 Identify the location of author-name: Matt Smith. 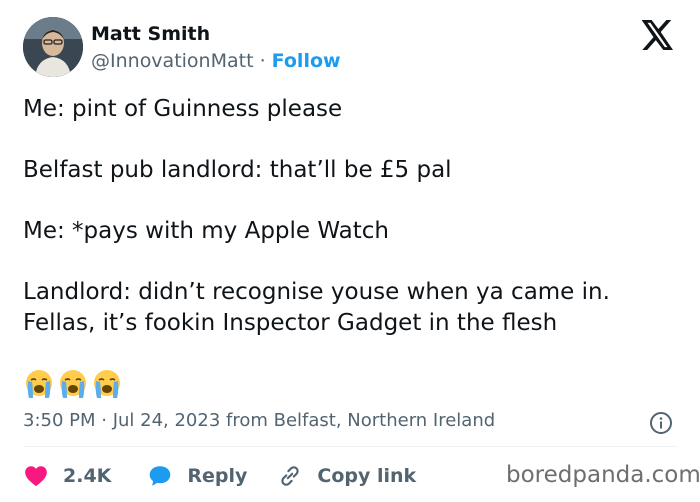
(150, 34).